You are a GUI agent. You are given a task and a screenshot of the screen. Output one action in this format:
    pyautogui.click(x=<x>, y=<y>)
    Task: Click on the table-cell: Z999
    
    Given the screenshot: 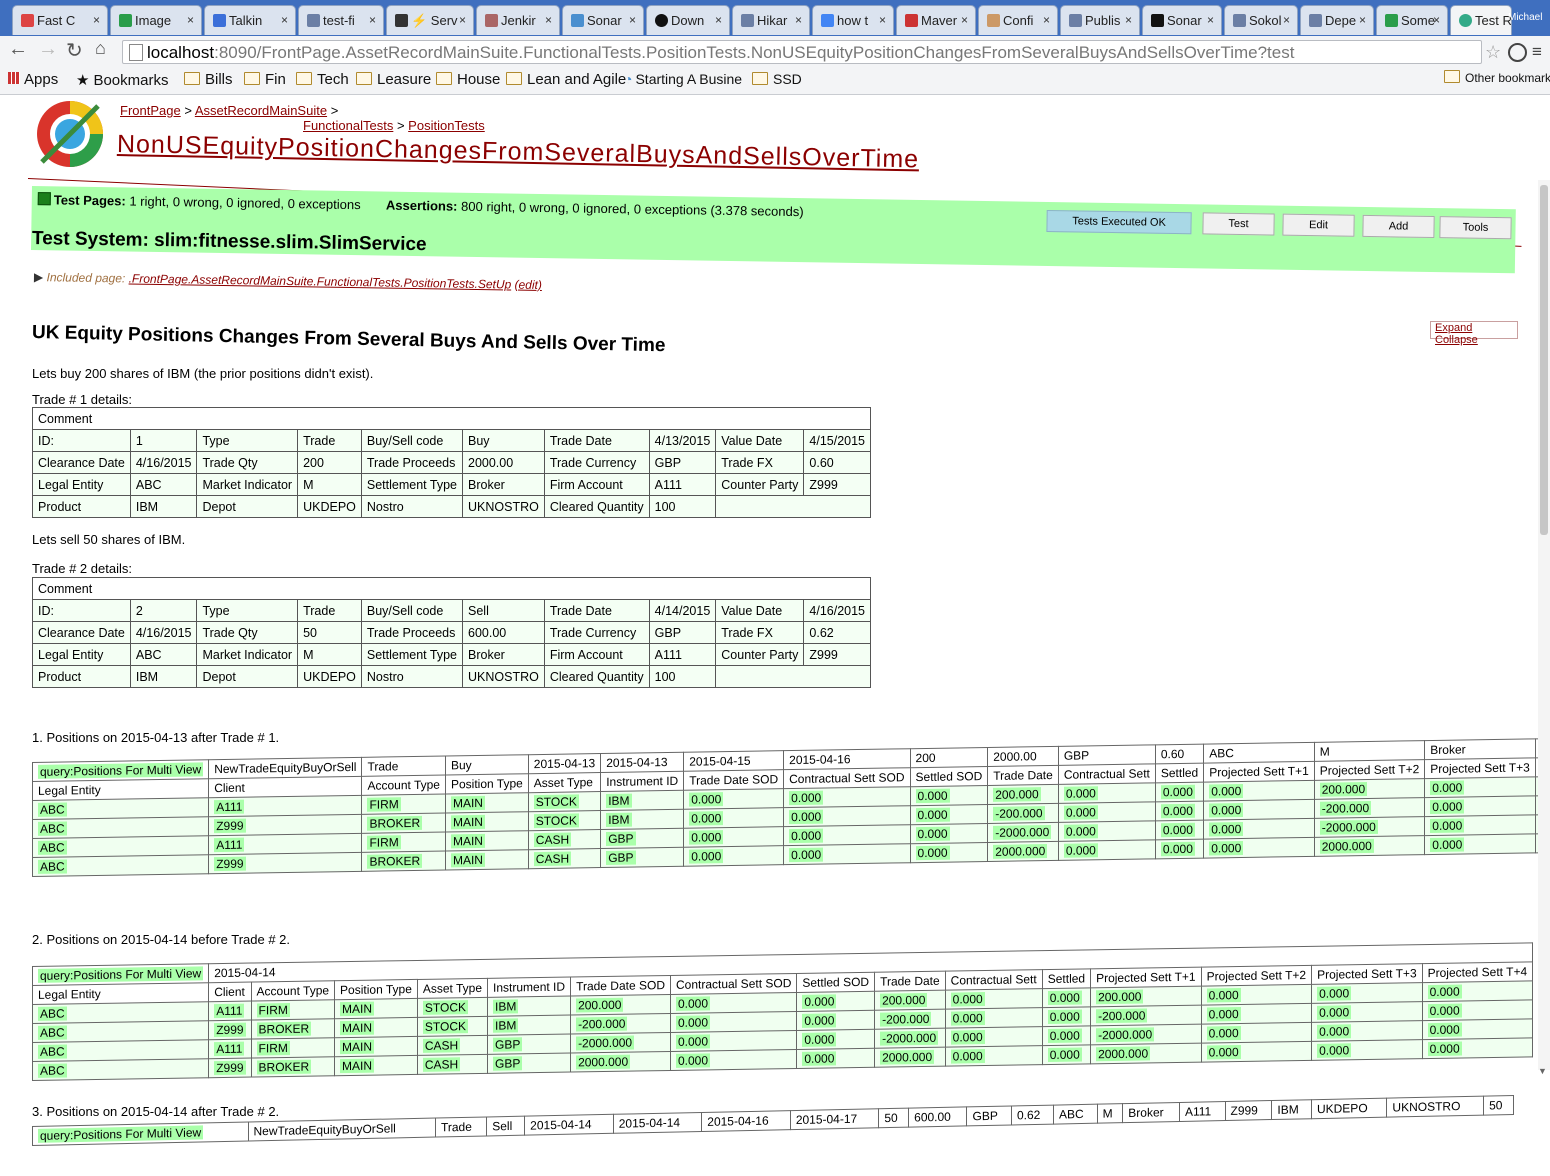 What is the action you would take?
    pyautogui.click(x=285, y=825)
    